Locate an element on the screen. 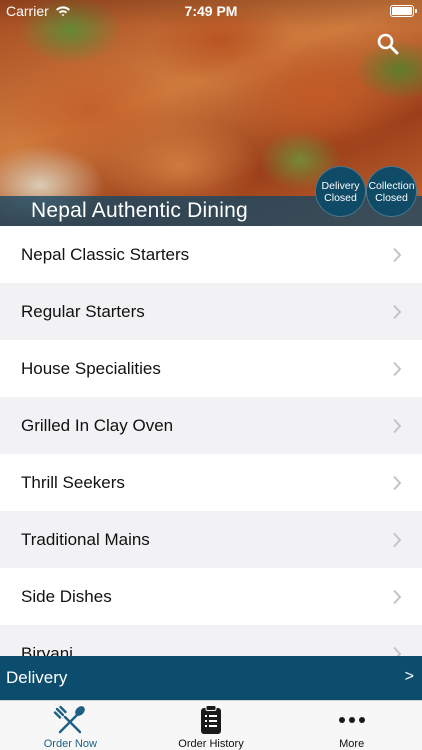 This screenshot has height=750, width=422. collection-status-line1: Collection is located at coordinates (391, 185).